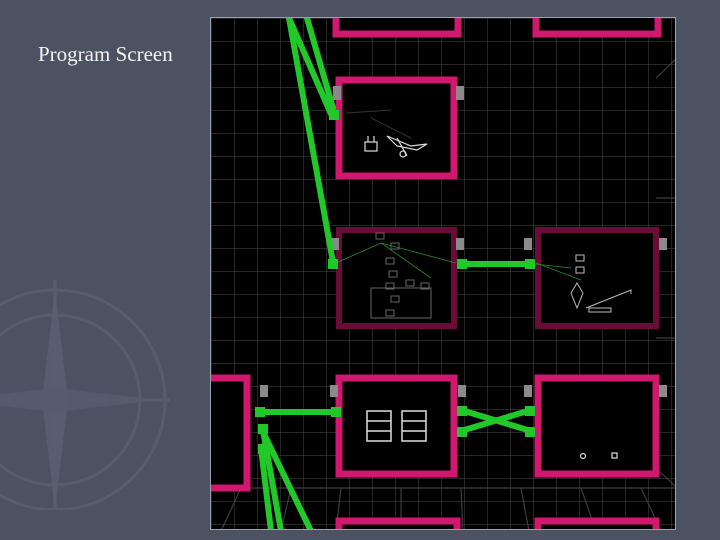 The width and height of the screenshot is (720, 540). What do you see at coordinates (398, 523) in the screenshot?
I see `module-frame-bottom-left` at bounding box center [398, 523].